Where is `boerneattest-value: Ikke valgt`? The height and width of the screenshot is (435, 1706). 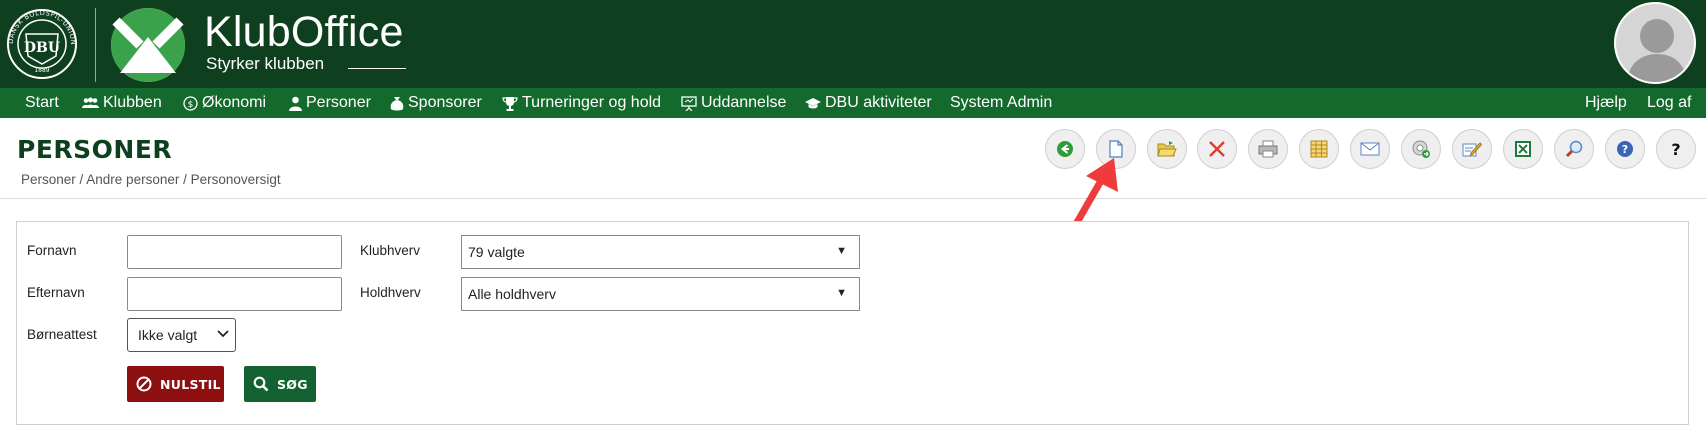
boerneattest-value: Ikke valgt is located at coordinates (168, 335).